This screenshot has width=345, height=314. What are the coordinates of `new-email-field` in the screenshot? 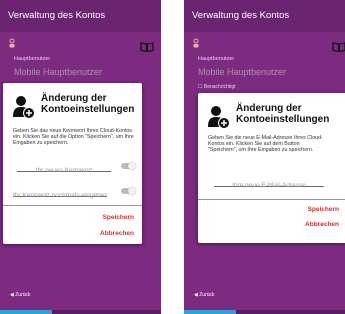 It's located at (269, 182).